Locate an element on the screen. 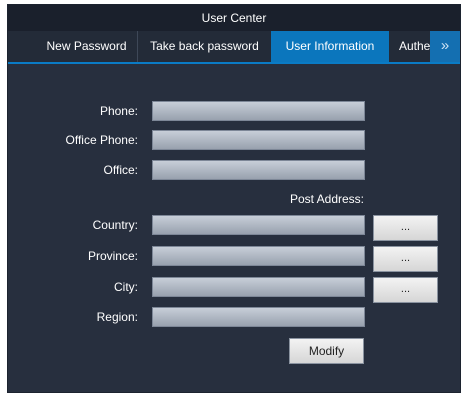  office-label: Office: is located at coordinates (120, 170).